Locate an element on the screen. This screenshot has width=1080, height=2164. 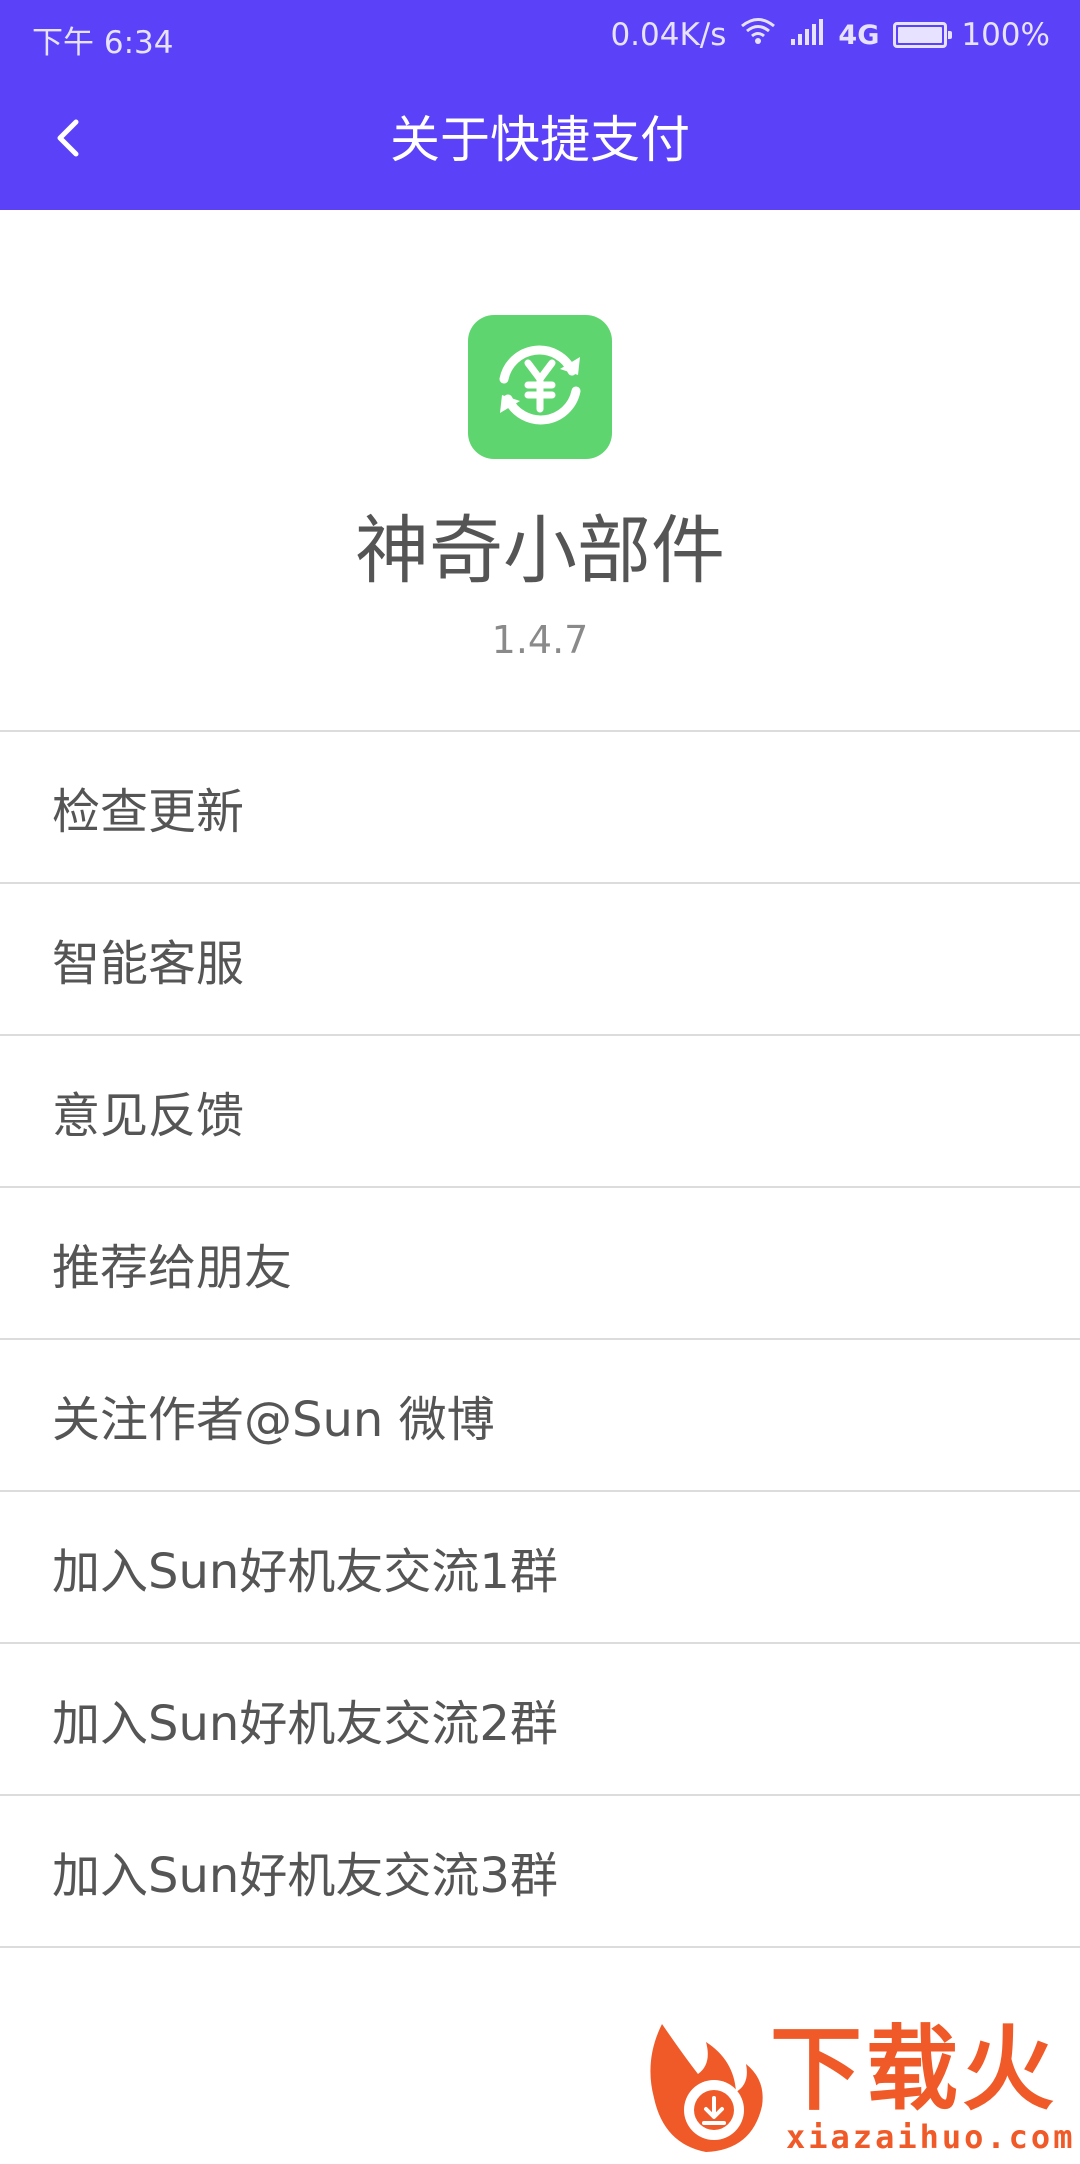
watermark: 下载火 xiazaihuo.com is located at coordinates (860, 2089).